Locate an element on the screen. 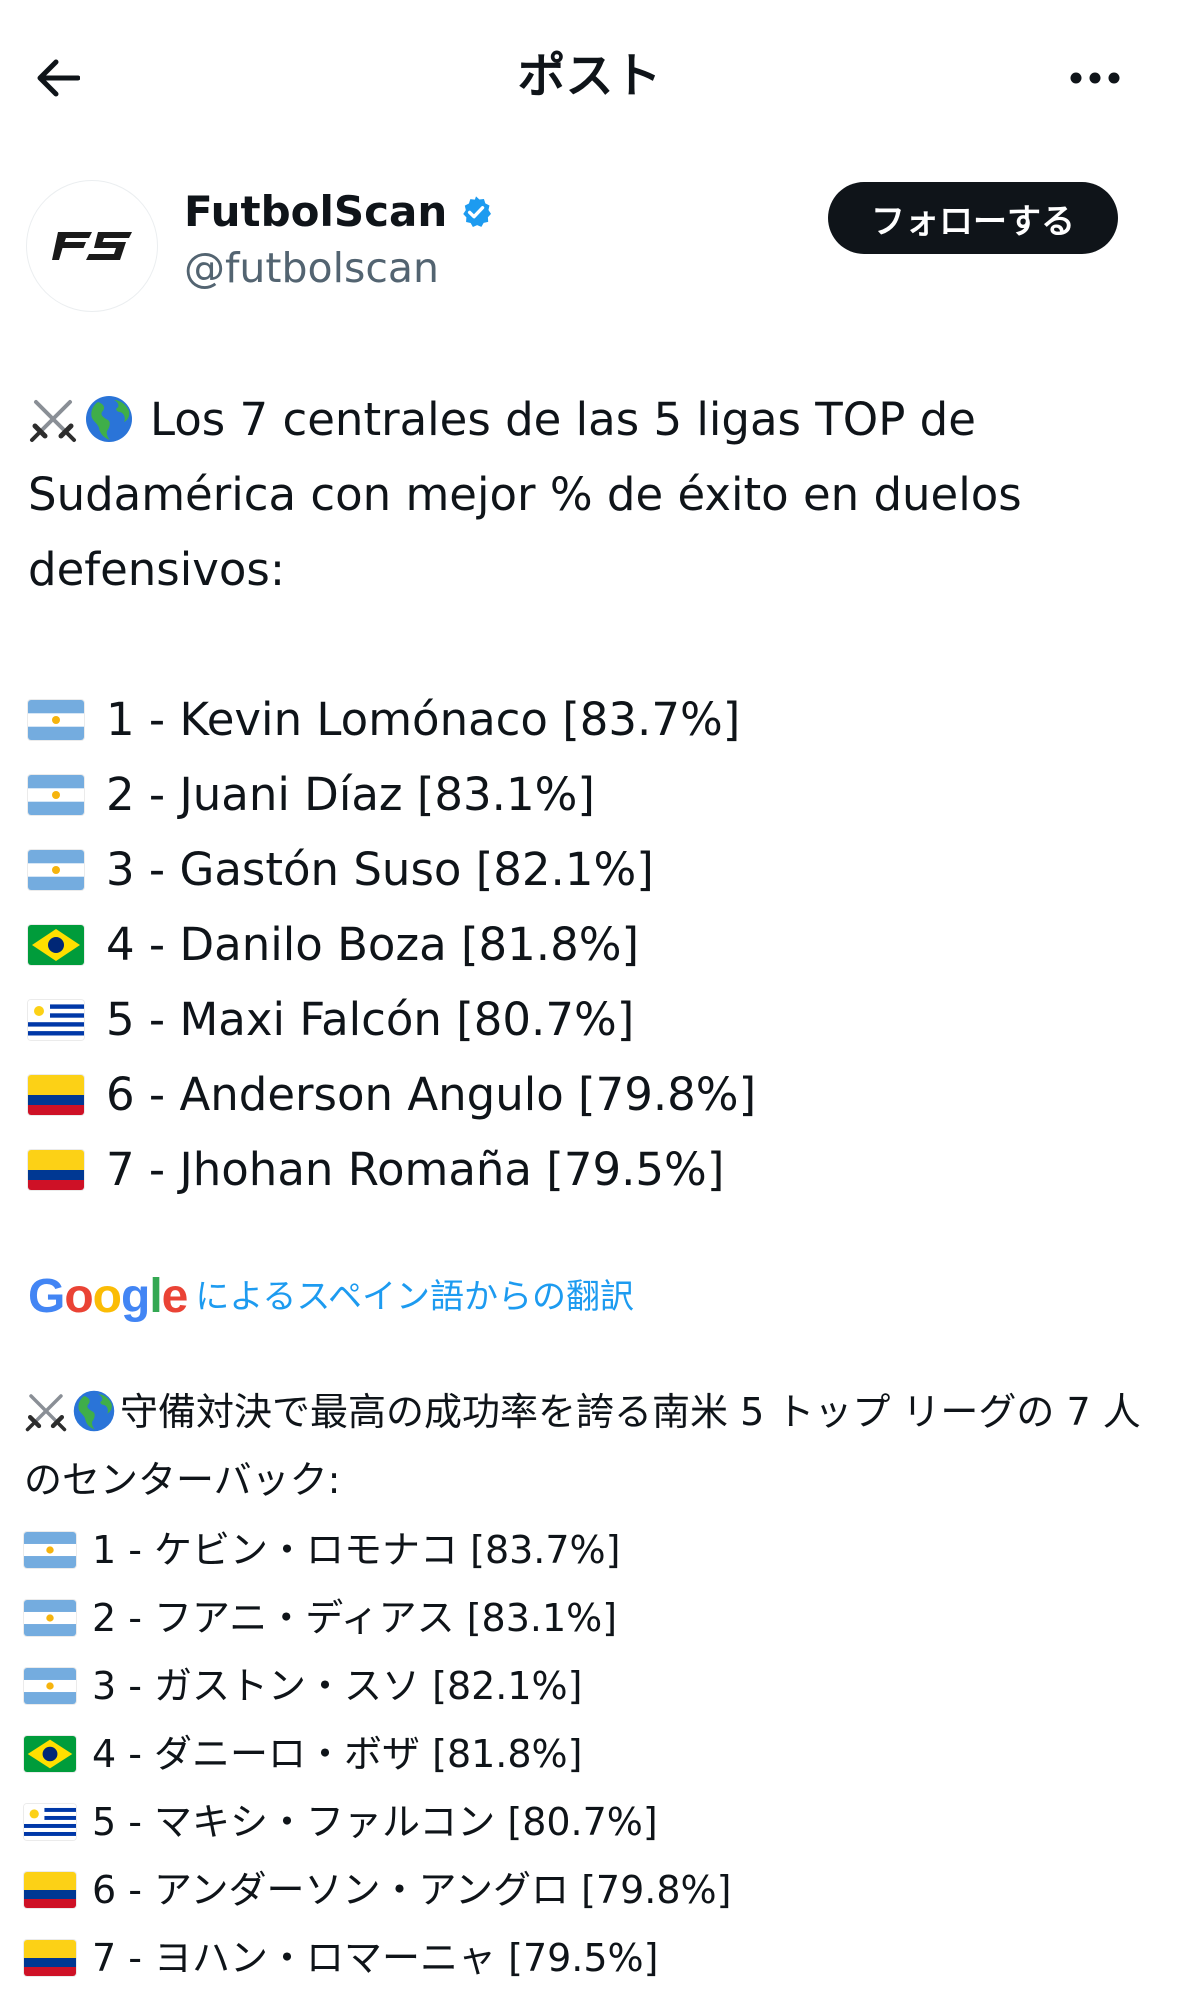 Image resolution: width=1179 pixels, height=1994 pixels. ranking-item: 3 - Gastón Suso [82.1%] is located at coordinates (588, 869).